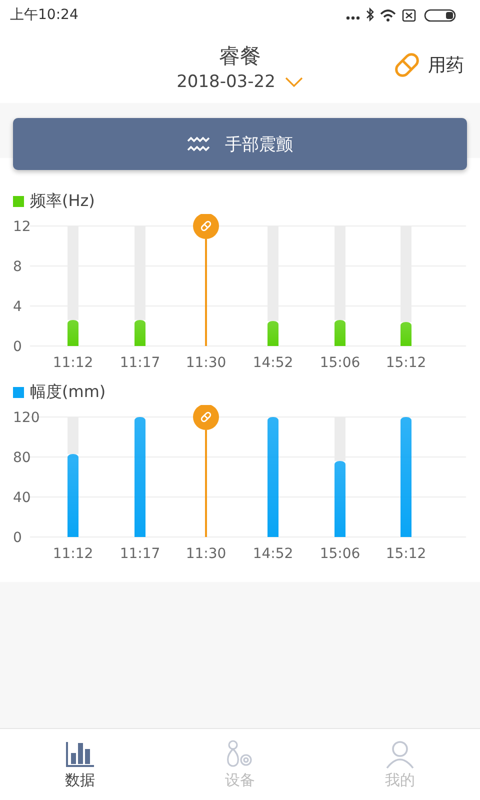 The image size is (480, 800). Describe the element at coordinates (80, 754) in the screenshot. I see `bar-chart-icon` at that location.